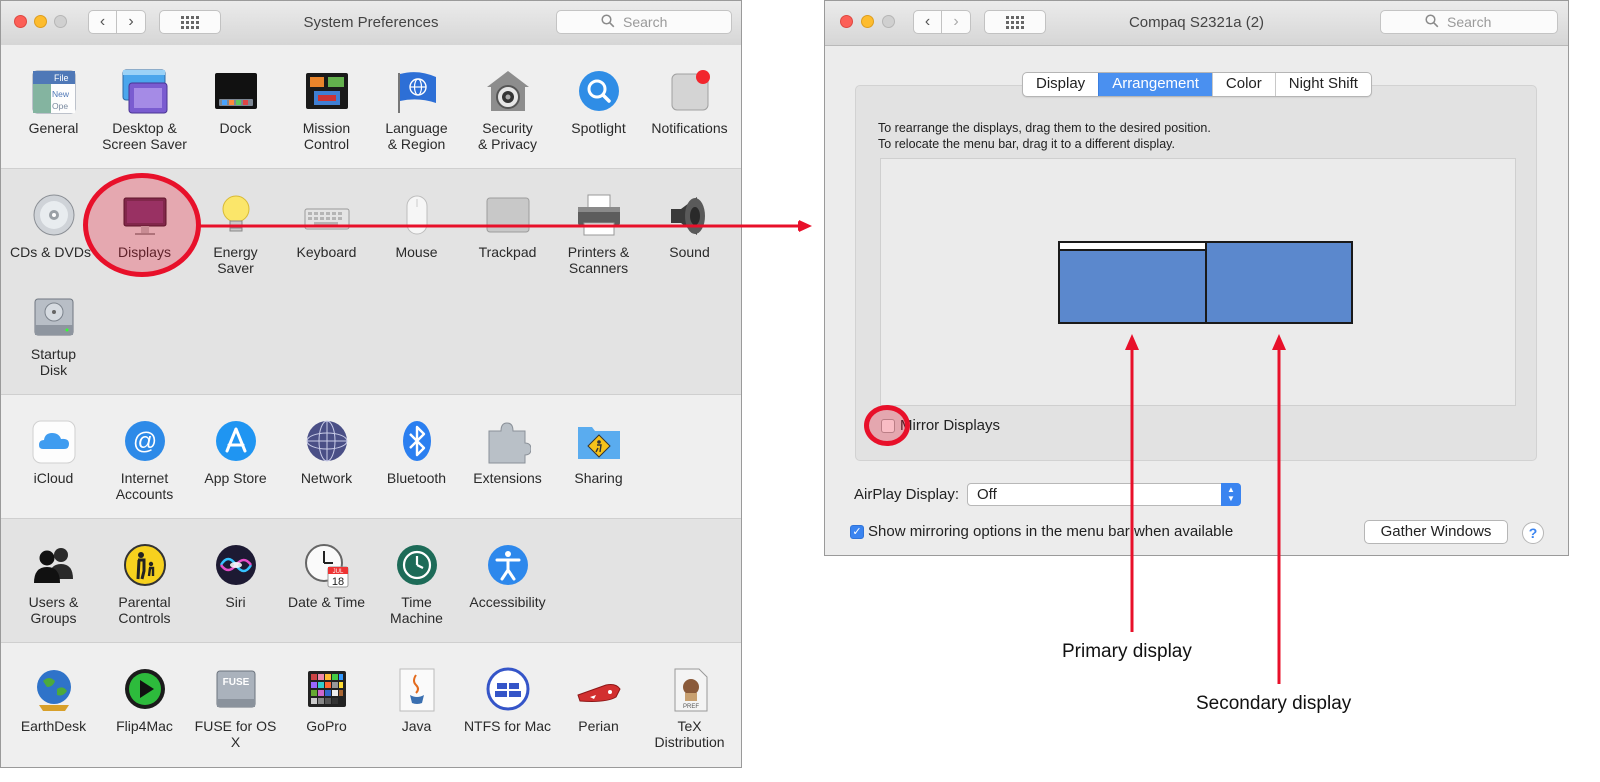 This screenshot has width=1600, height=782. What do you see at coordinates (1279, 342) in the screenshot?
I see `arrow-head-secondary` at bounding box center [1279, 342].